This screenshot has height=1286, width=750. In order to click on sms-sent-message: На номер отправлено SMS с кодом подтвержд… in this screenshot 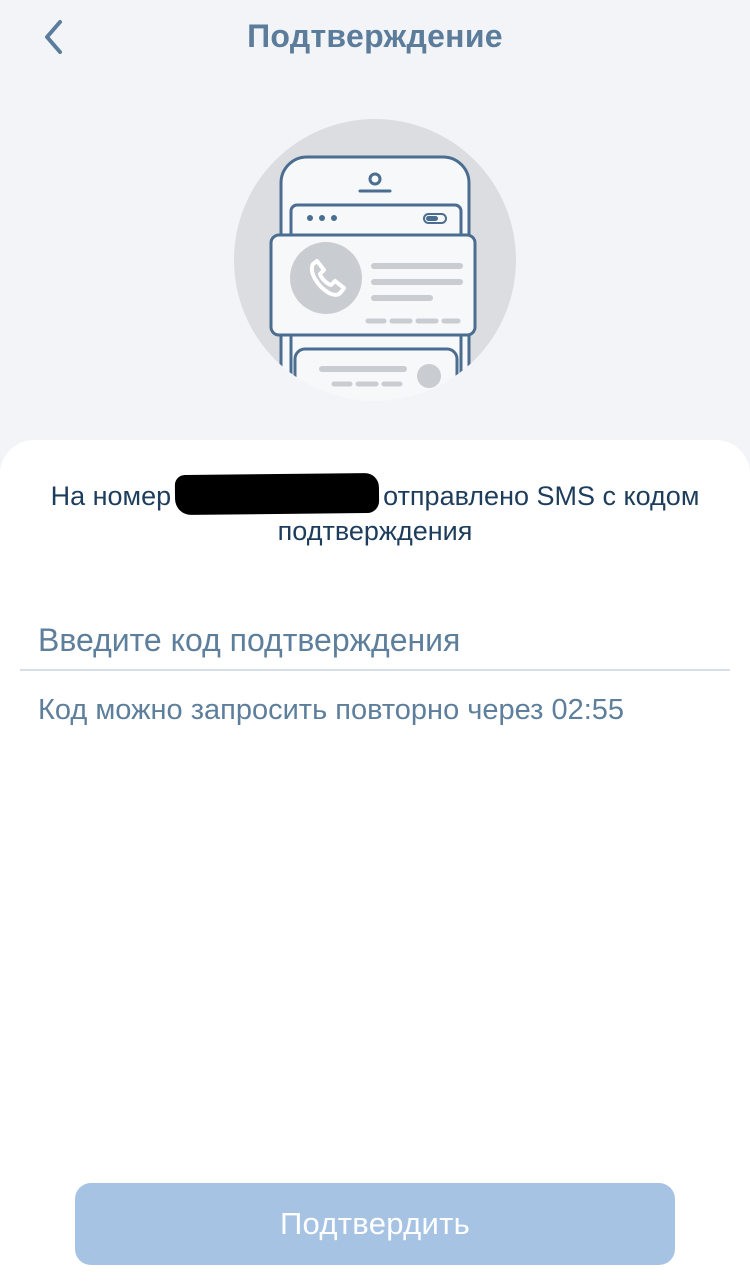, I will do `click(375, 510)`.